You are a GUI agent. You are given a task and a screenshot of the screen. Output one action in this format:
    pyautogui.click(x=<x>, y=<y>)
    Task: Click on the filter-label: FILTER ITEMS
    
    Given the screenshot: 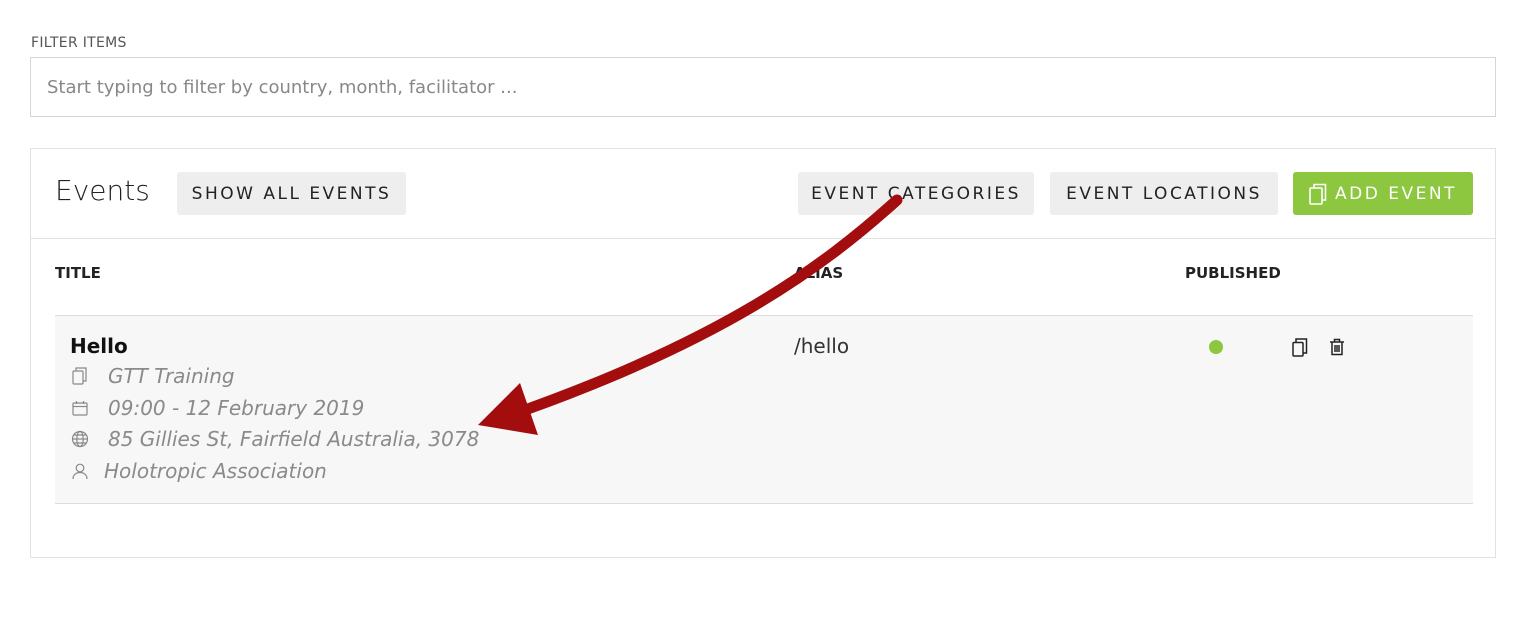 What is the action you would take?
    pyautogui.click(x=79, y=43)
    